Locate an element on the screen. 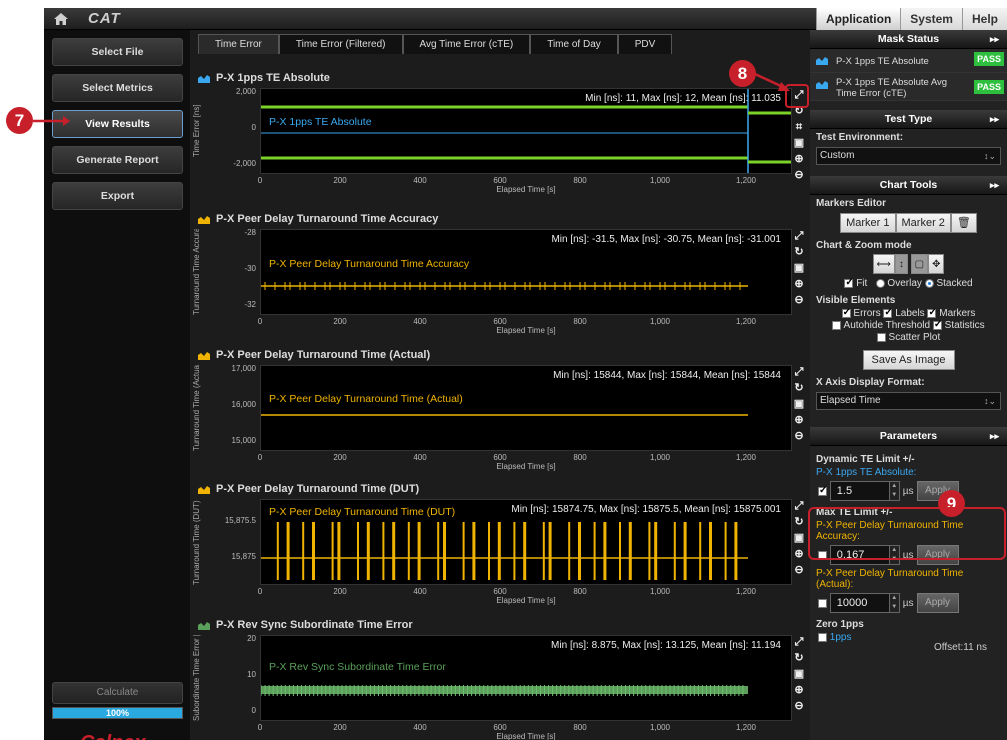  export-button: Export is located at coordinates (117, 196).